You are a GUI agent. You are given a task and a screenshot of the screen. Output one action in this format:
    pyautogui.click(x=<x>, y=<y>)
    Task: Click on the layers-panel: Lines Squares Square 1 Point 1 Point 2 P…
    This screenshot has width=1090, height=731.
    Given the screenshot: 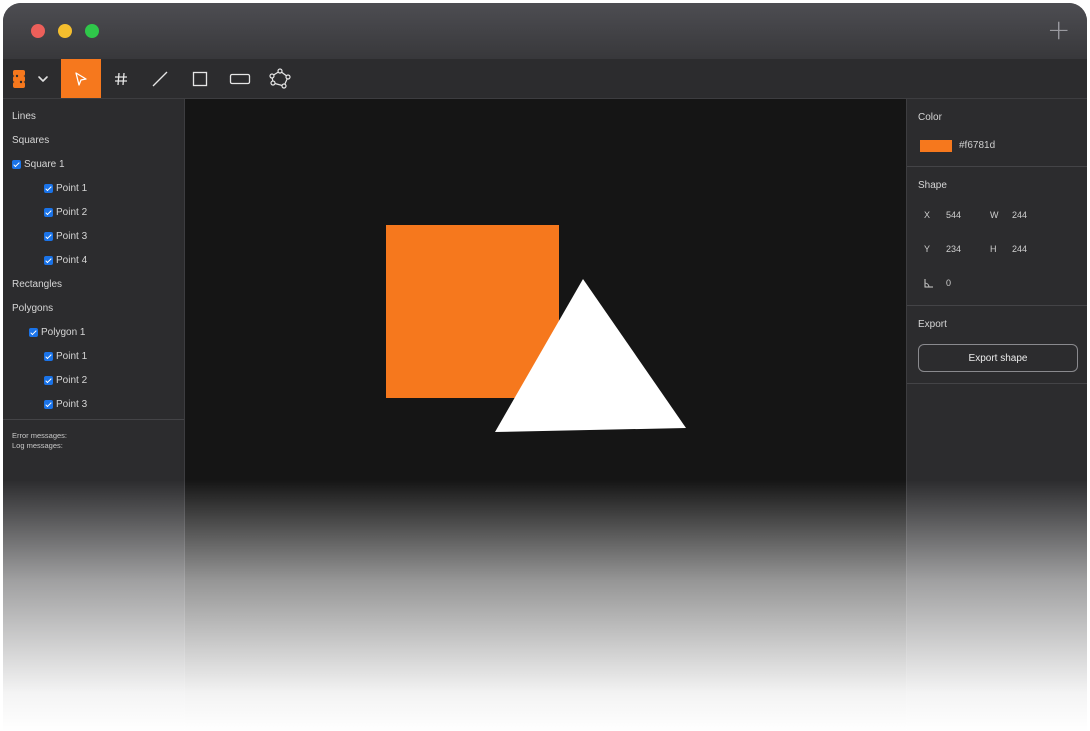 What is the action you would take?
    pyautogui.click(x=94, y=415)
    